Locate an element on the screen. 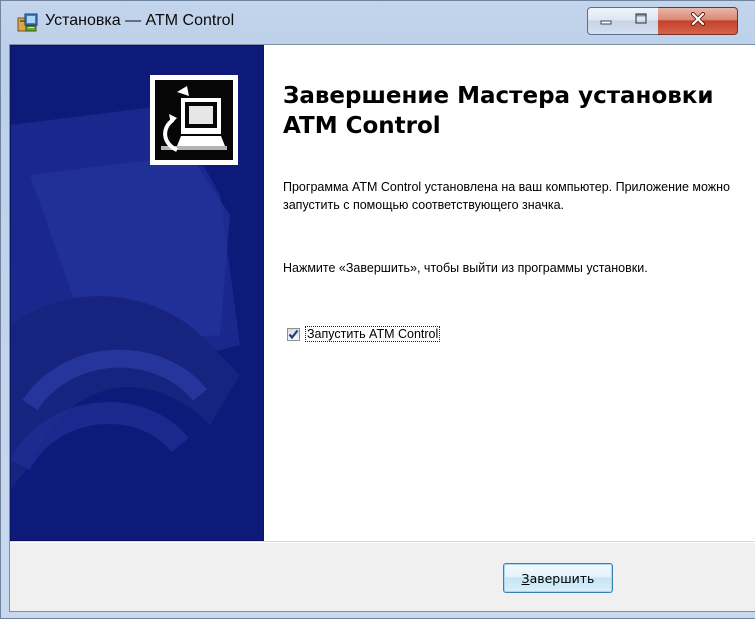 The width and height of the screenshot is (755, 619). finish-button-accel: З is located at coordinates (525, 578).